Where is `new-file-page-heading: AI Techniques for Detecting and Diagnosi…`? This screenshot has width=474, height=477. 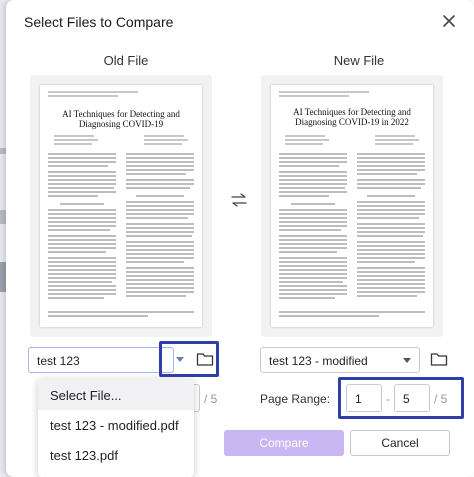 new-file-page-heading: AI Techniques for Detecting and Diagnosi… is located at coordinates (352, 117).